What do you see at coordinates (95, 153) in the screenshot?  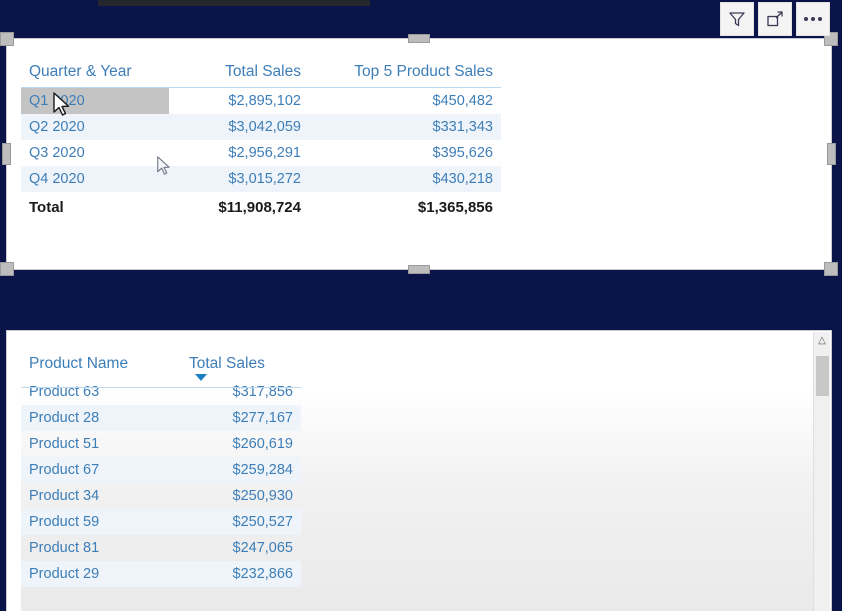 I see `cell-quarter: Q3 2020` at bounding box center [95, 153].